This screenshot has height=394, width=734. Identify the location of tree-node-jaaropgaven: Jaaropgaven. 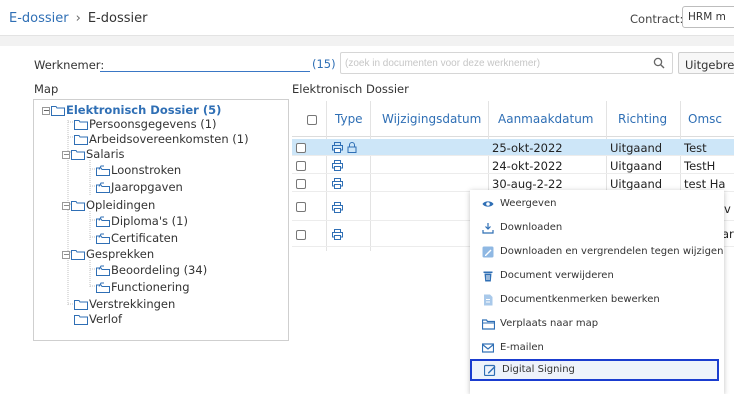
(139, 187).